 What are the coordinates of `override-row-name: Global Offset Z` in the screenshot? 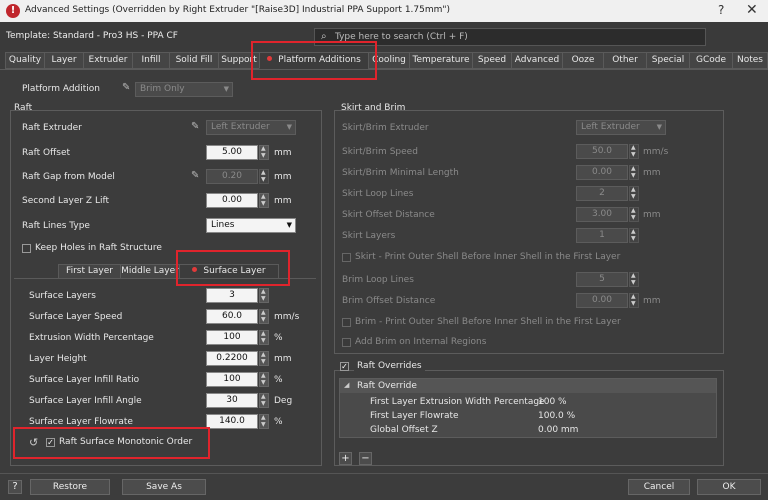 It's located at (404, 430).